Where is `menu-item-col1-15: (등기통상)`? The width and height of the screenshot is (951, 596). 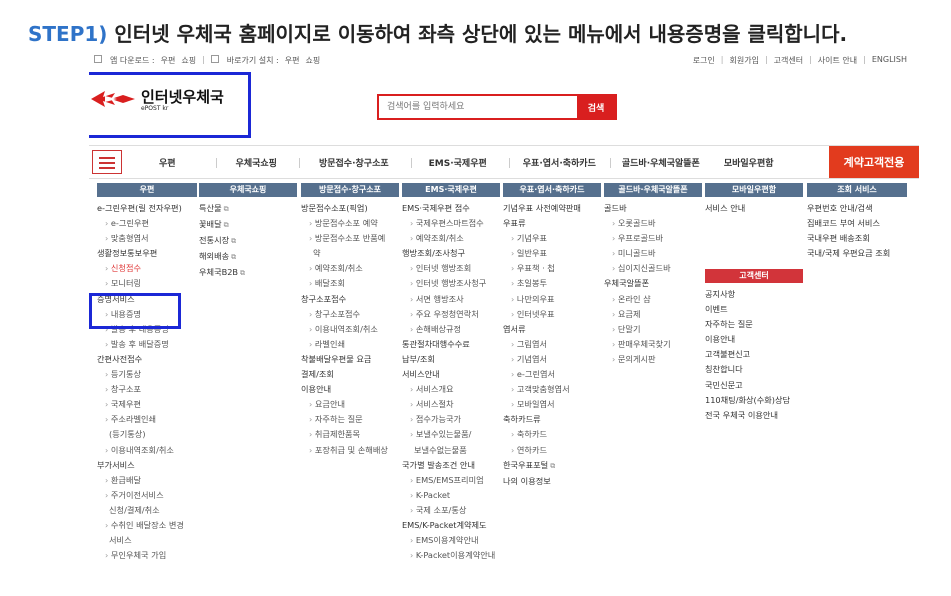
menu-item-col1-15: (등기통상) is located at coordinates (147, 434).